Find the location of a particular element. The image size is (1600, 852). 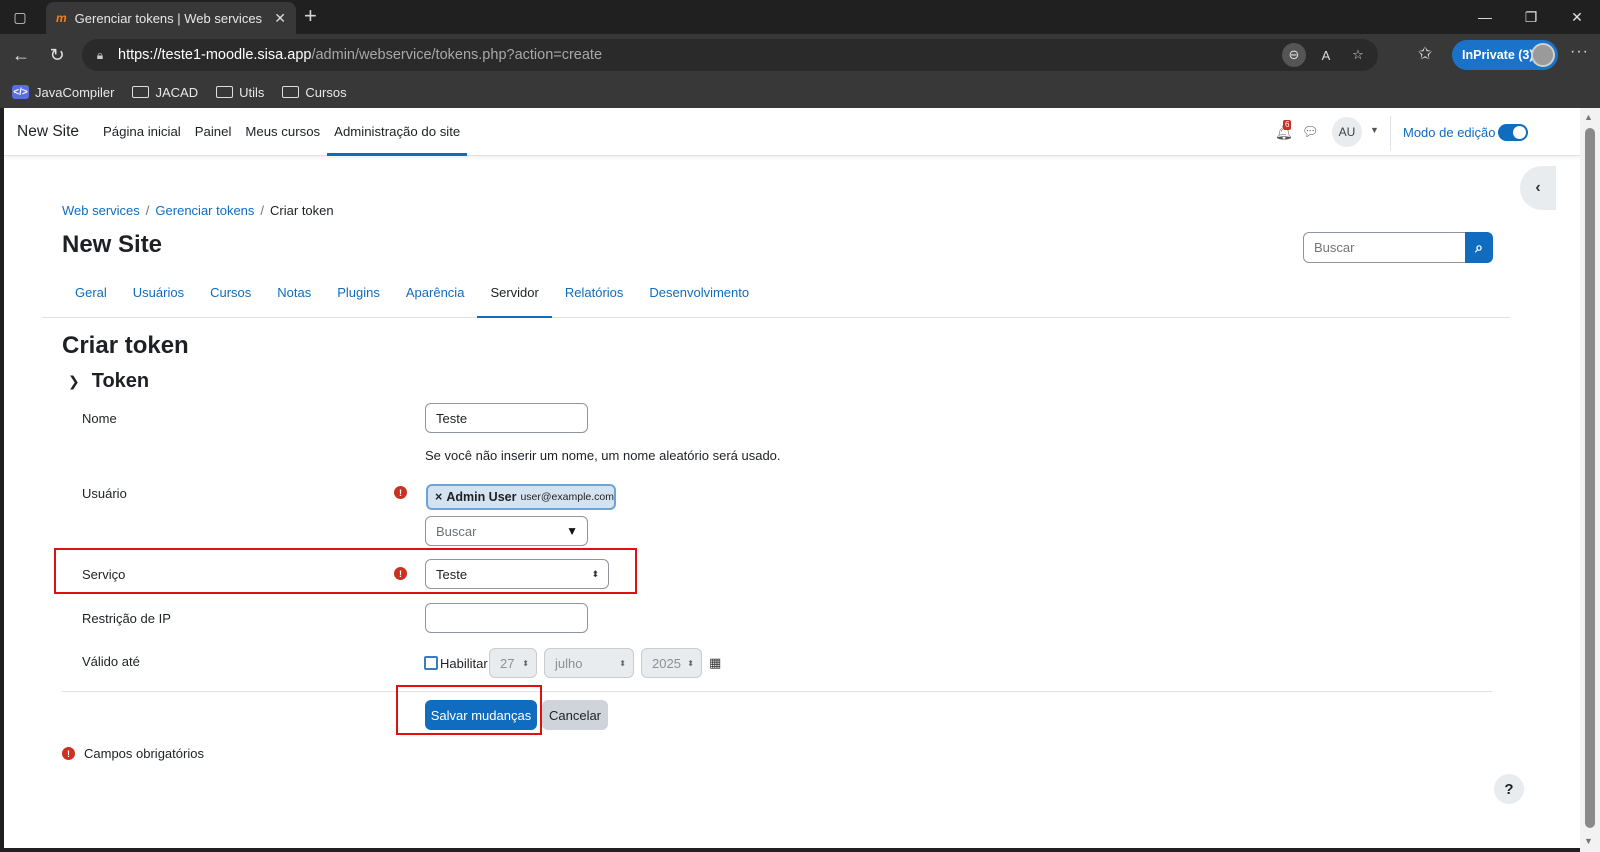

code-icon: </> is located at coordinates (20, 92).